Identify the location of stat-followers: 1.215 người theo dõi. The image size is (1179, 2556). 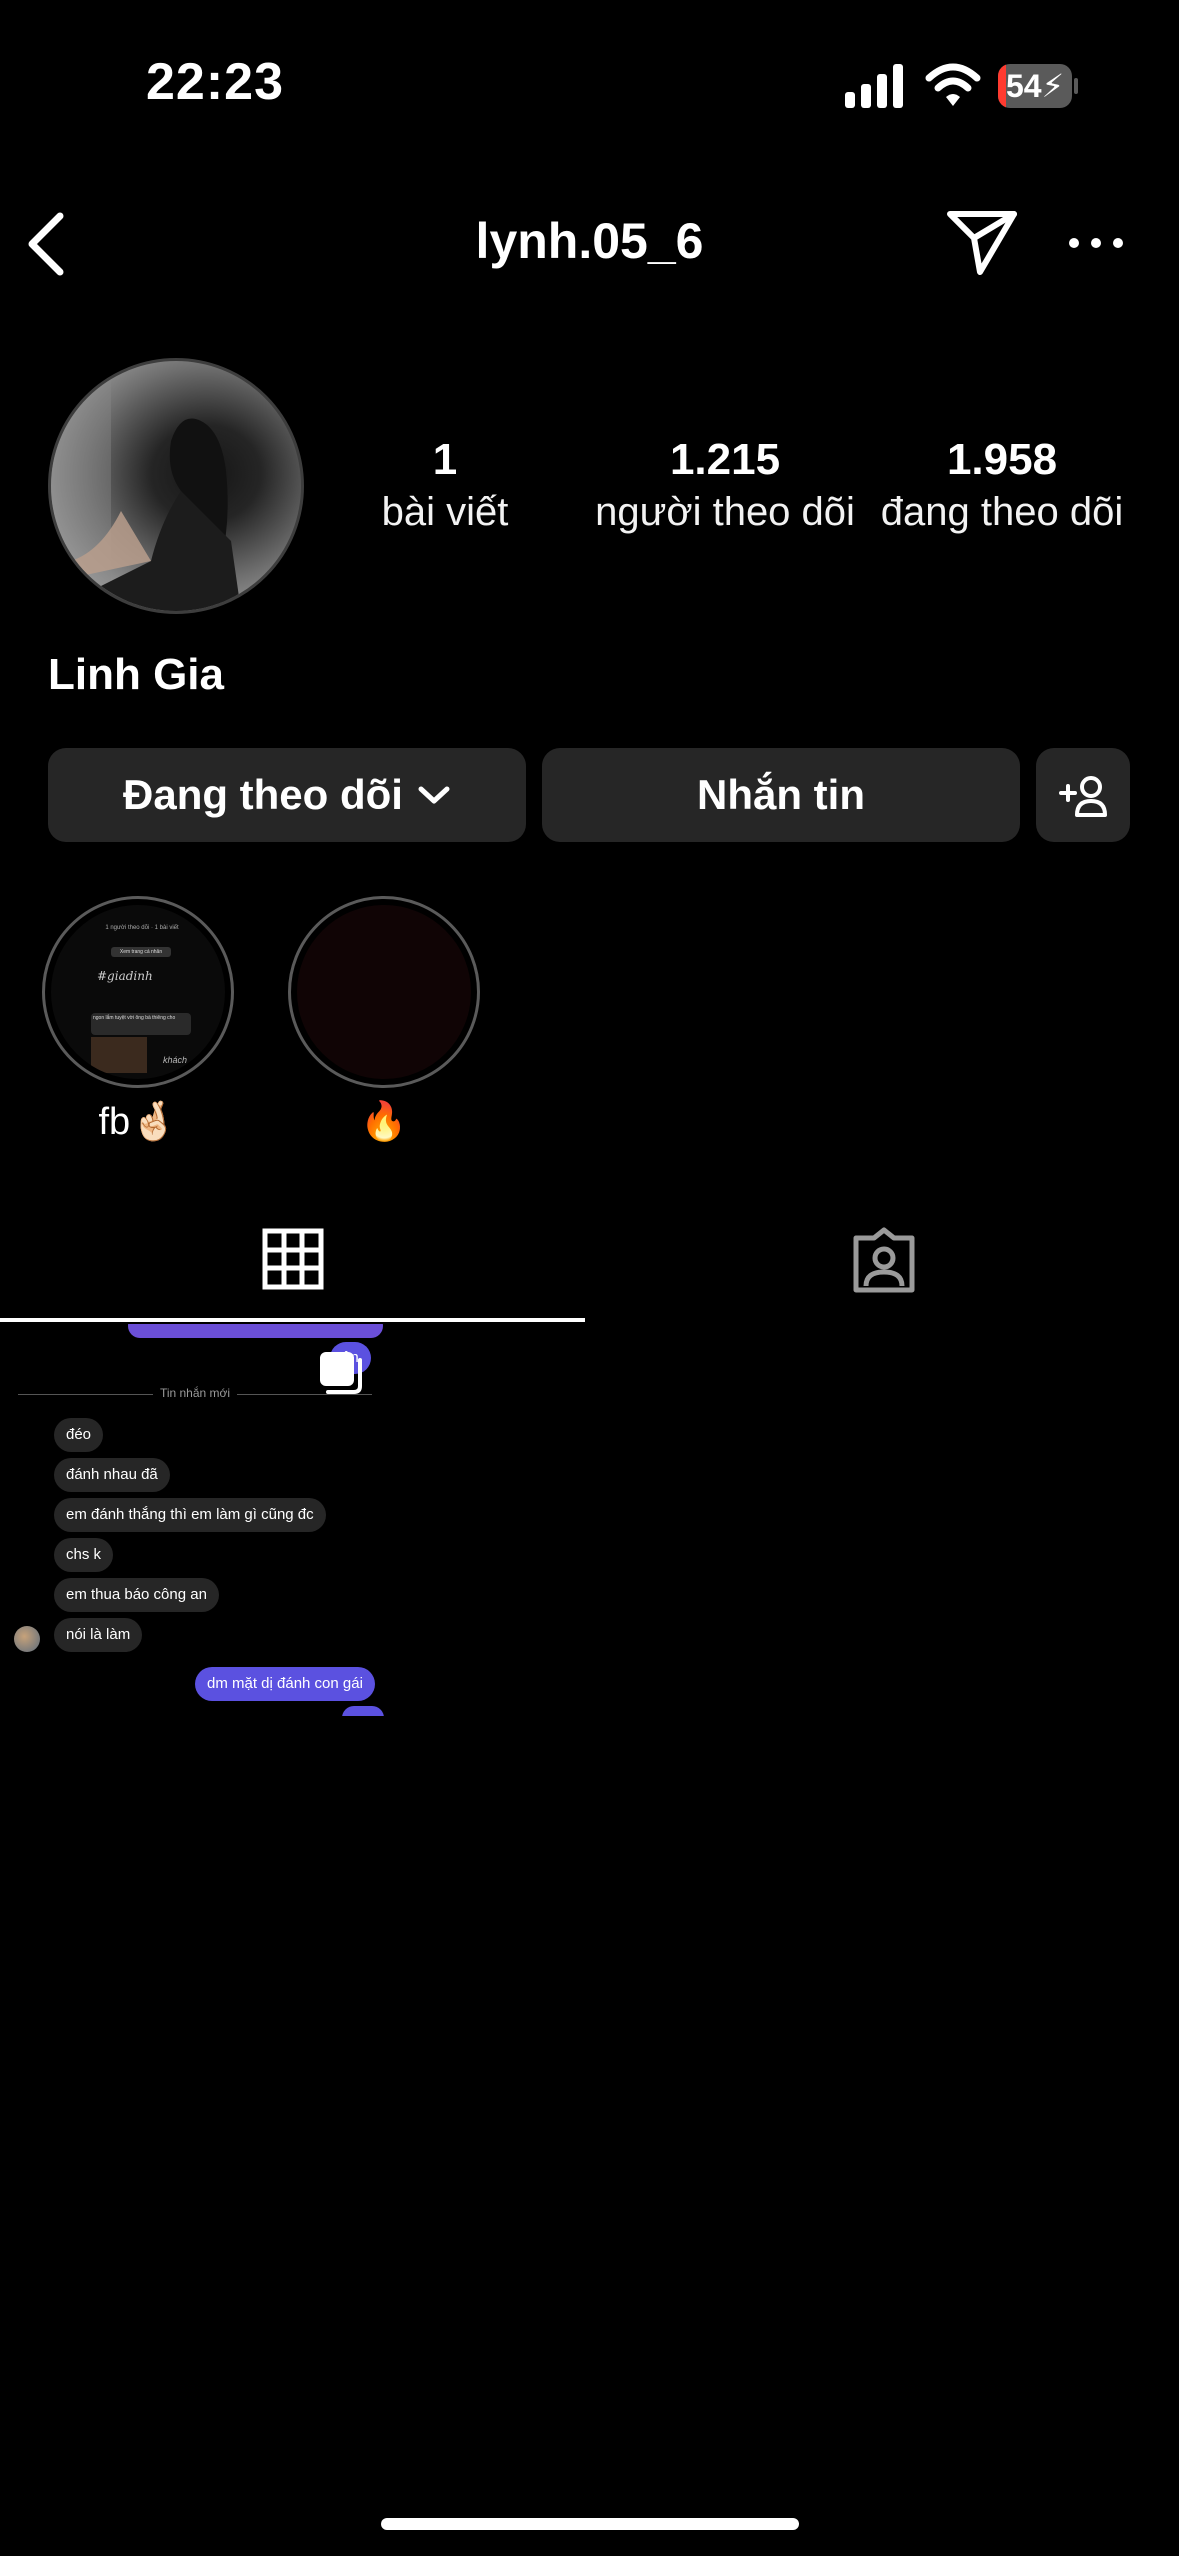
(725, 484).